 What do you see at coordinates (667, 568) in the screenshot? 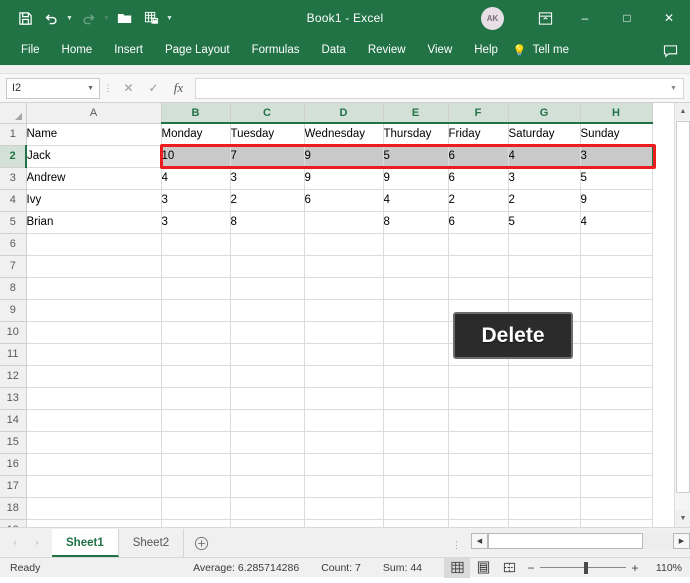
I see `zoom-level-label: 110%` at bounding box center [667, 568].